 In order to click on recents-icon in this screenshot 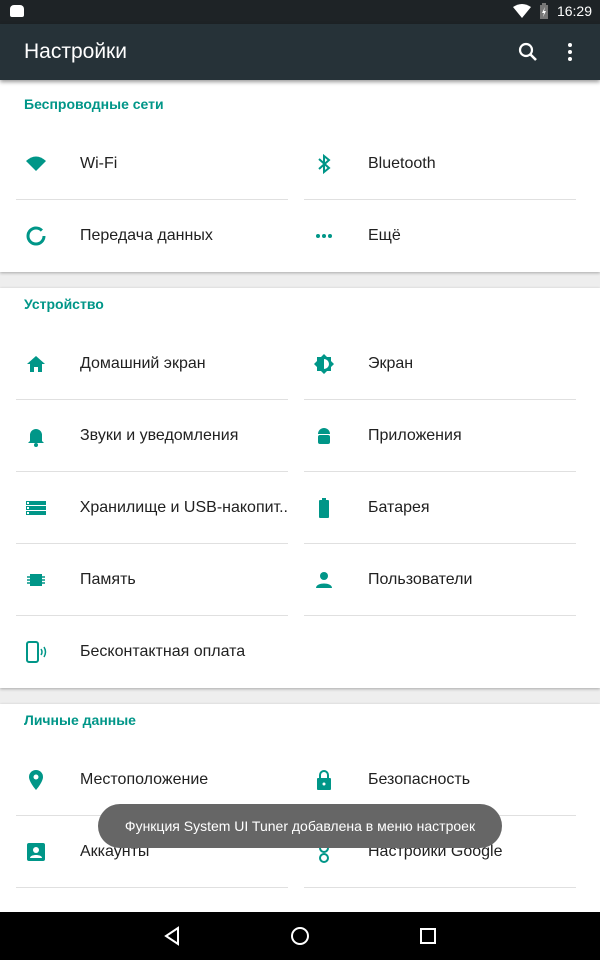, I will do `click(428, 938)`.